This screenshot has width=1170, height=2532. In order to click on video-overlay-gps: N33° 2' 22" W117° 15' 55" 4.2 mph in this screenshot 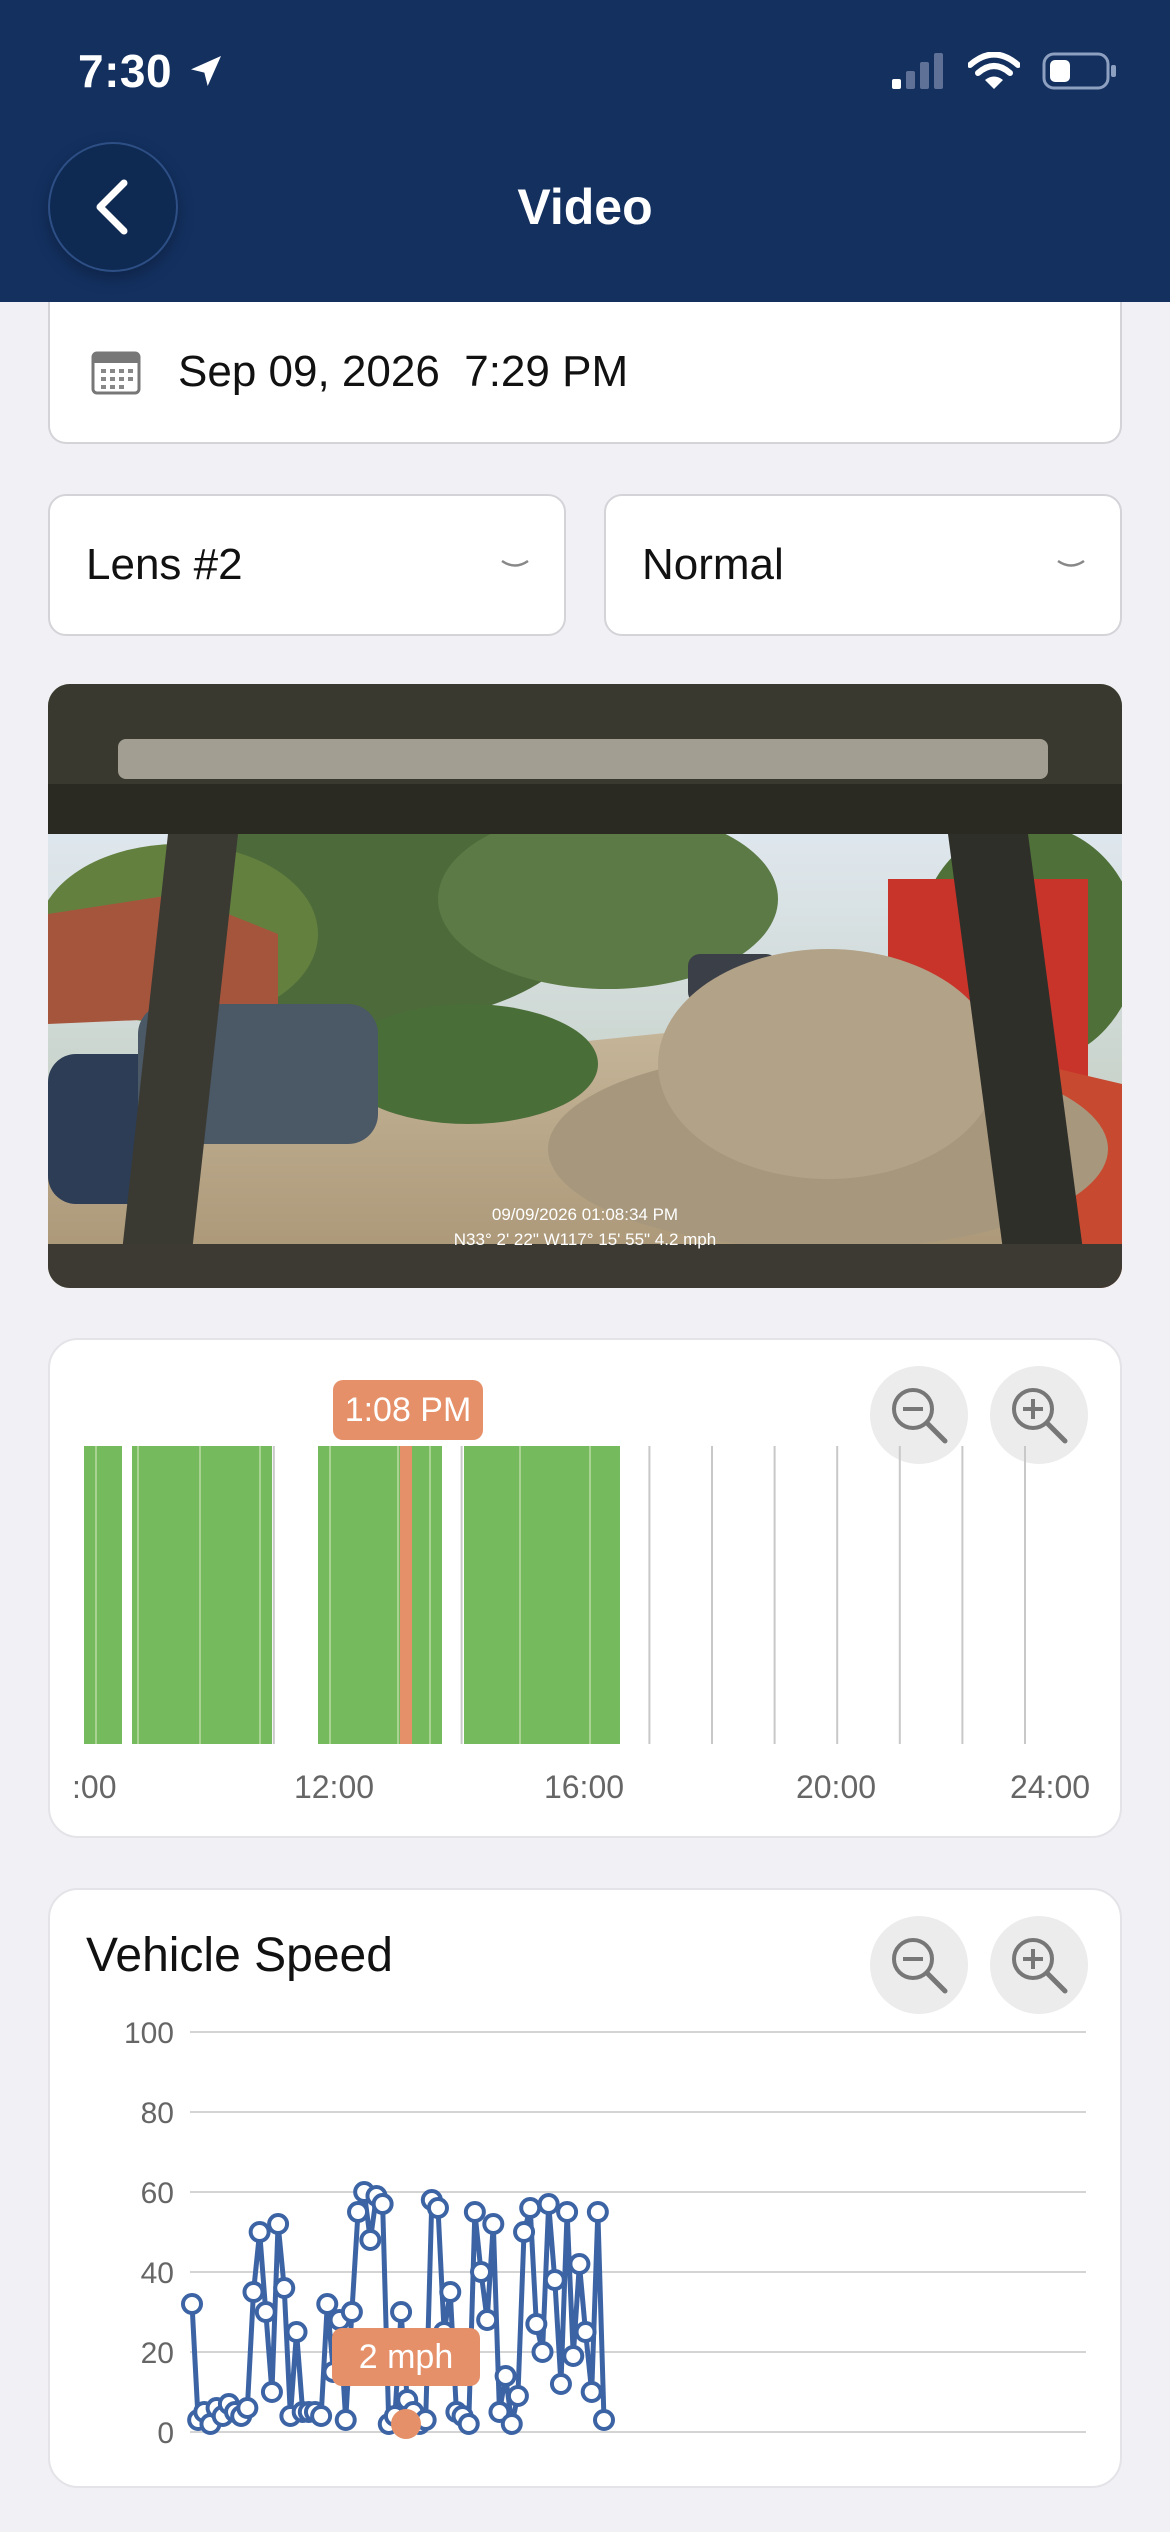, I will do `click(585, 1239)`.